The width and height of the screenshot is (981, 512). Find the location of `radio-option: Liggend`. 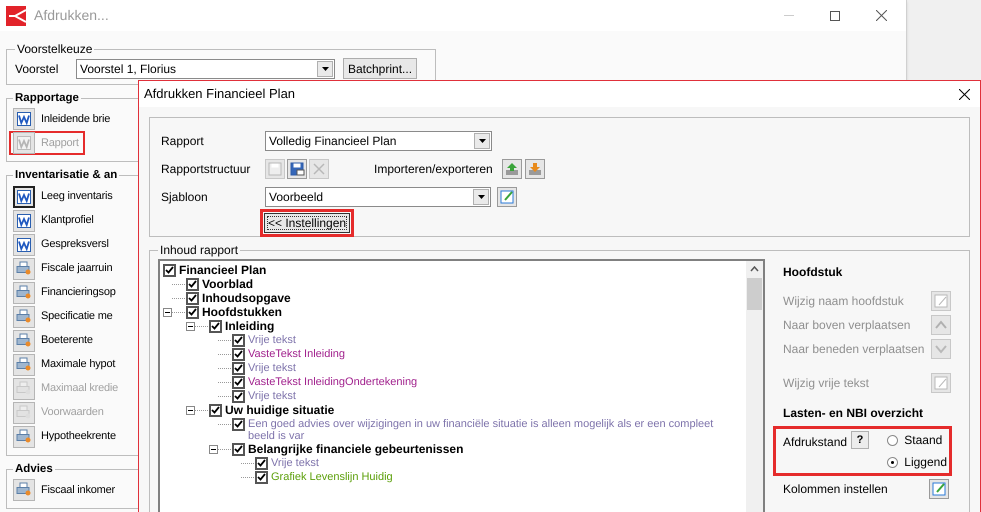

radio-option: Liggend is located at coordinates (917, 462).